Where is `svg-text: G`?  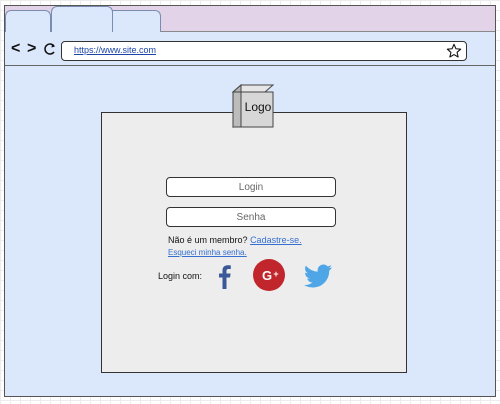
svg-text: G is located at coordinates (267, 275).